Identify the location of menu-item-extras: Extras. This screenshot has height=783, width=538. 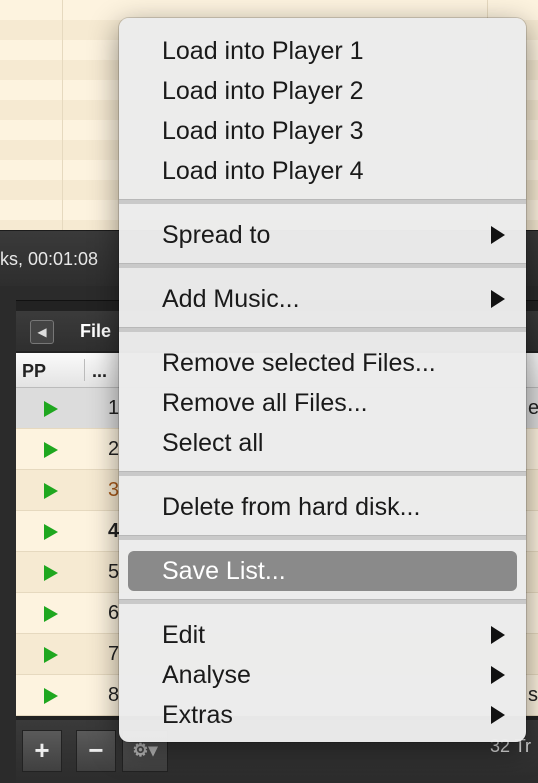
(322, 715).